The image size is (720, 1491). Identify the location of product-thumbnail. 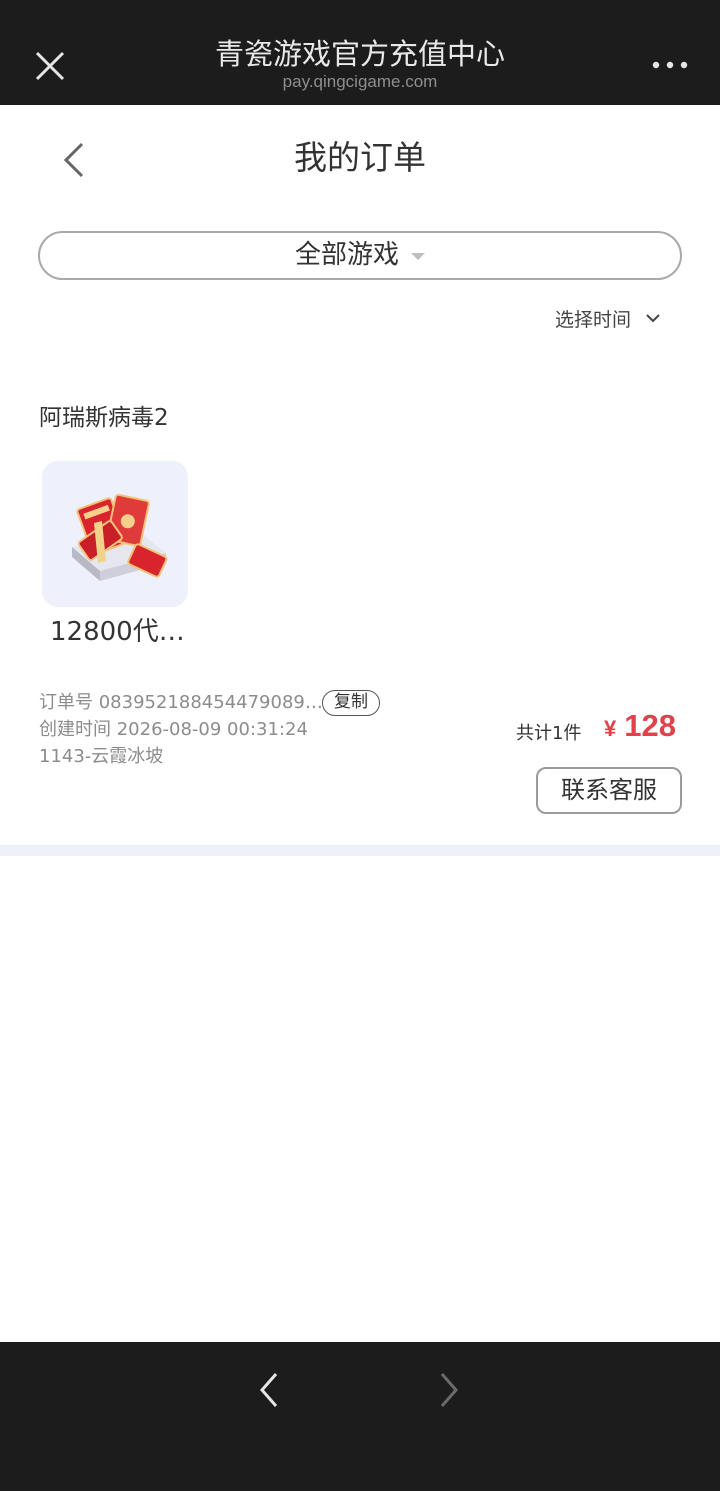
(115, 534).